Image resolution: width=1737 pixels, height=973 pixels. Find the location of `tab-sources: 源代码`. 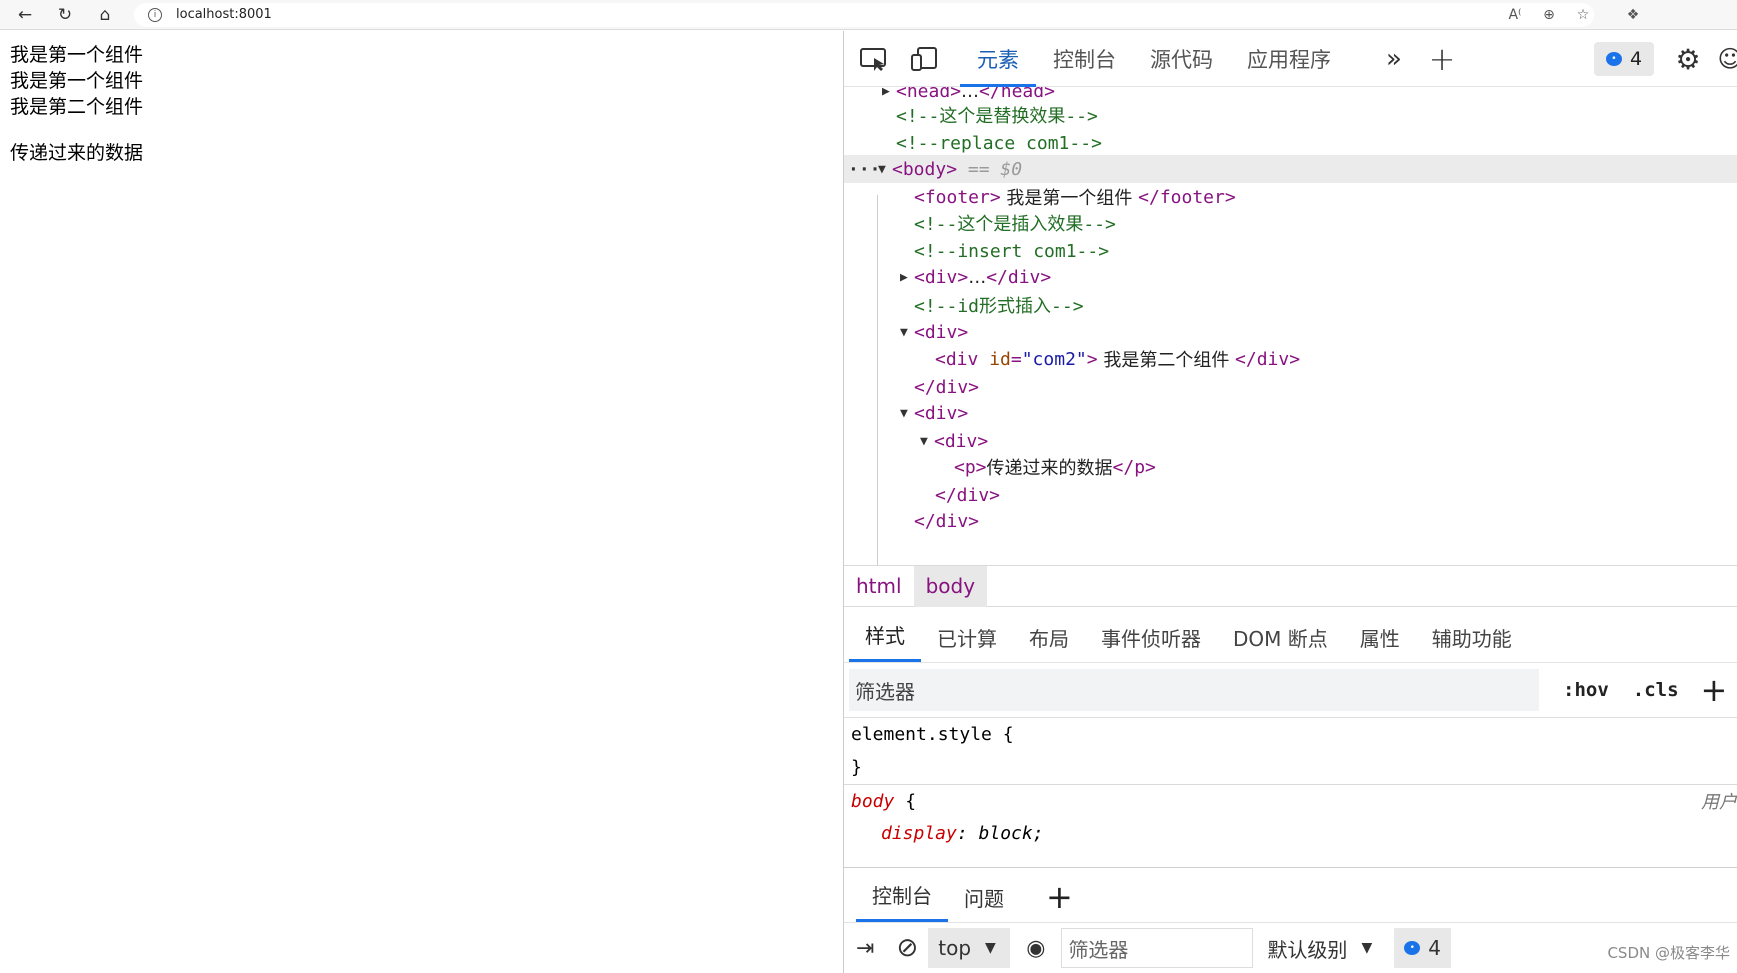

tab-sources: 源代码 is located at coordinates (1181, 59).